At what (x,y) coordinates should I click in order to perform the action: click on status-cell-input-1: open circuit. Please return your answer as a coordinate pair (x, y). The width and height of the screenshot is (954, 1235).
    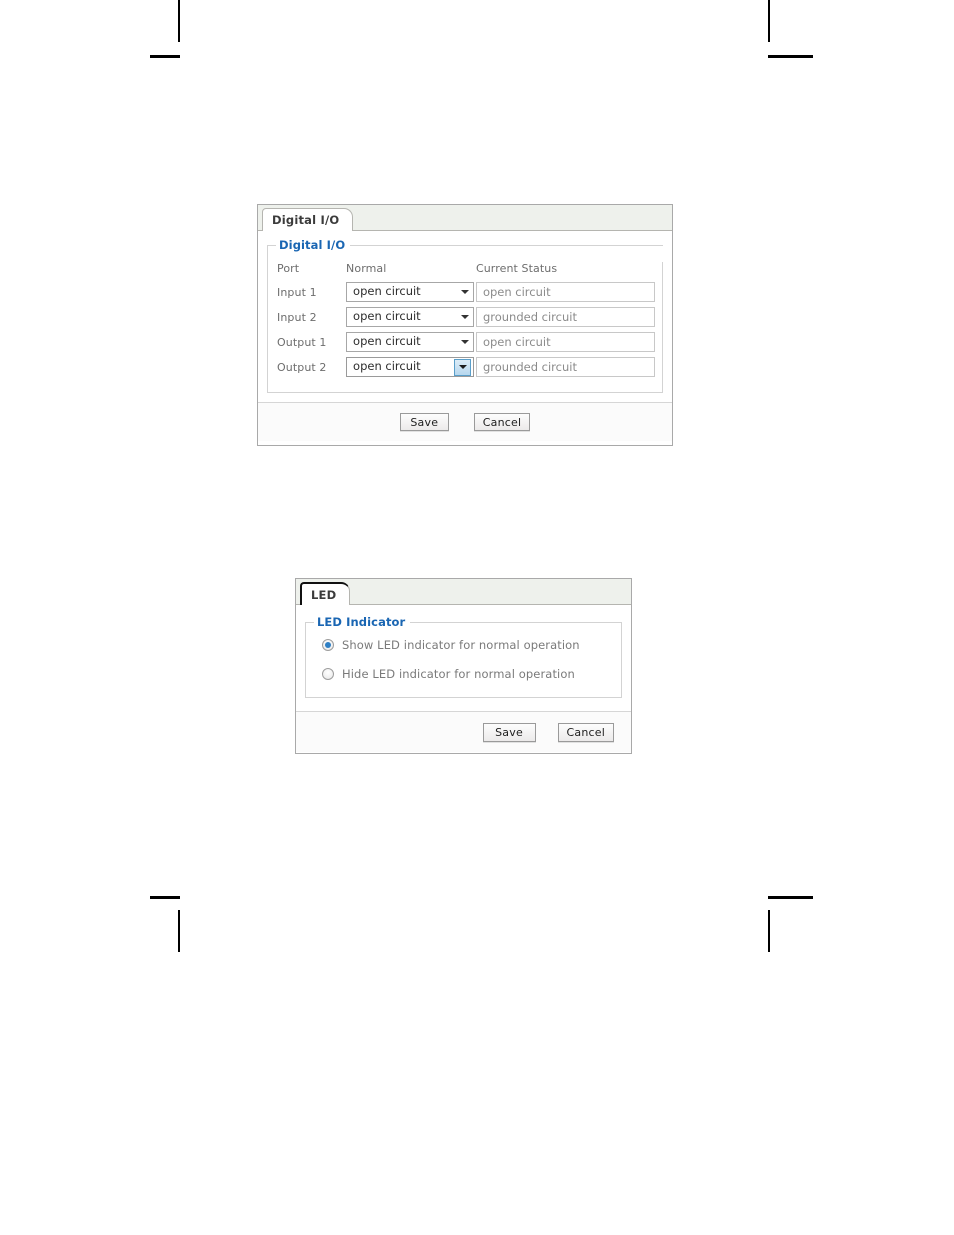
    Looking at the image, I should click on (568, 294).